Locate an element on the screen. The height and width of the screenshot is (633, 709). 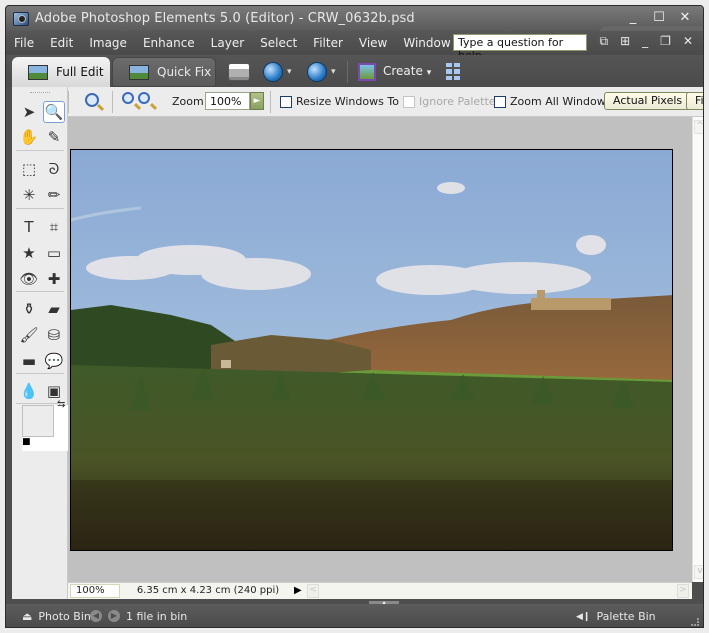
document-size-readout: 6.35 cm x 4.23 cm (240 ppi) is located at coordinates (208, 590).